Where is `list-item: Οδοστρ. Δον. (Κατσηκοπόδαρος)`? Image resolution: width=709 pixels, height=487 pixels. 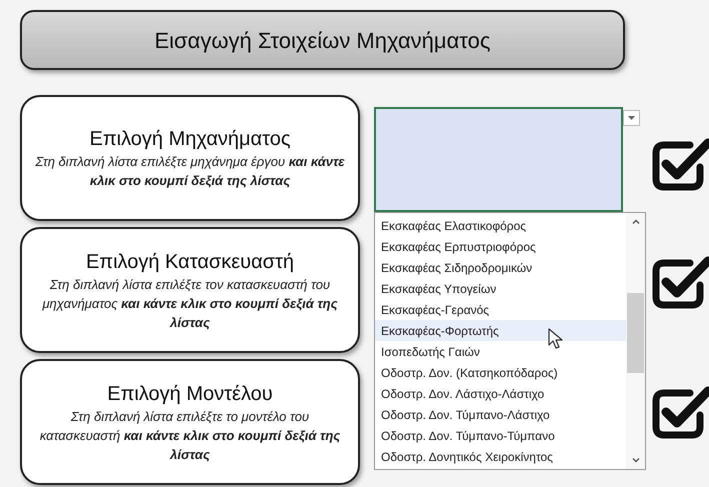 list-item: Οδοστρ. Δον. (Κατσηκοπόδαρος) is located at coordinates (500, 372).